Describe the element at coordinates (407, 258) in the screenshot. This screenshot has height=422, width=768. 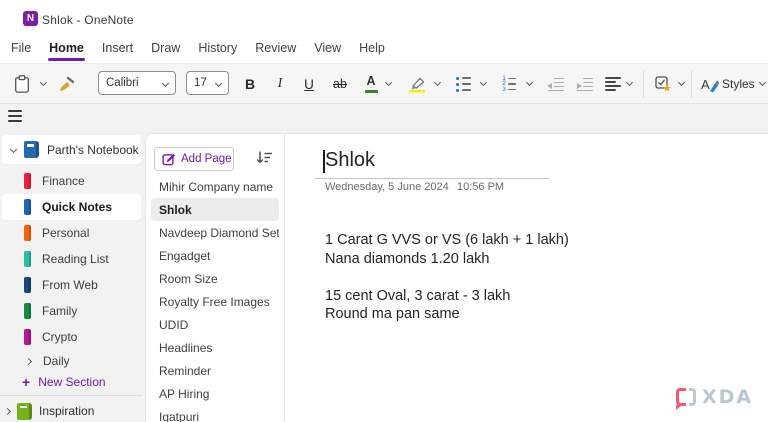
I see `note-line: Nana diamonds 1.20 lakh` at that location.